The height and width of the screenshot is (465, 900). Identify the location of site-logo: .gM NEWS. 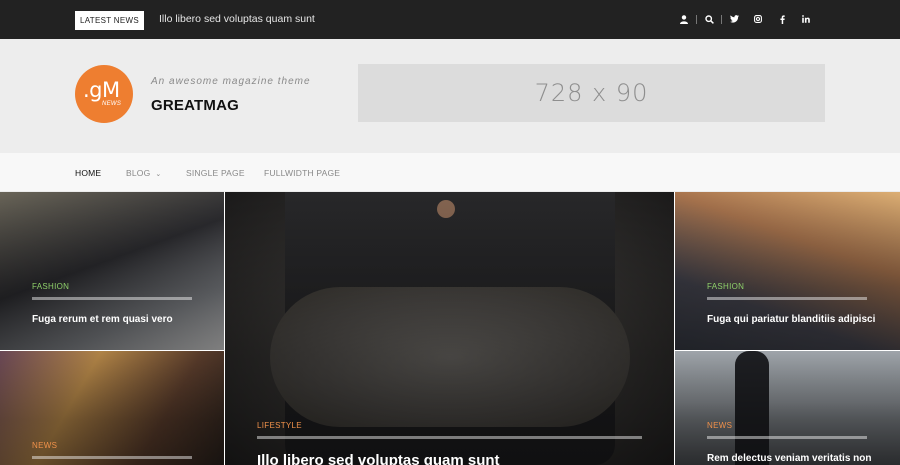
(104, 94).